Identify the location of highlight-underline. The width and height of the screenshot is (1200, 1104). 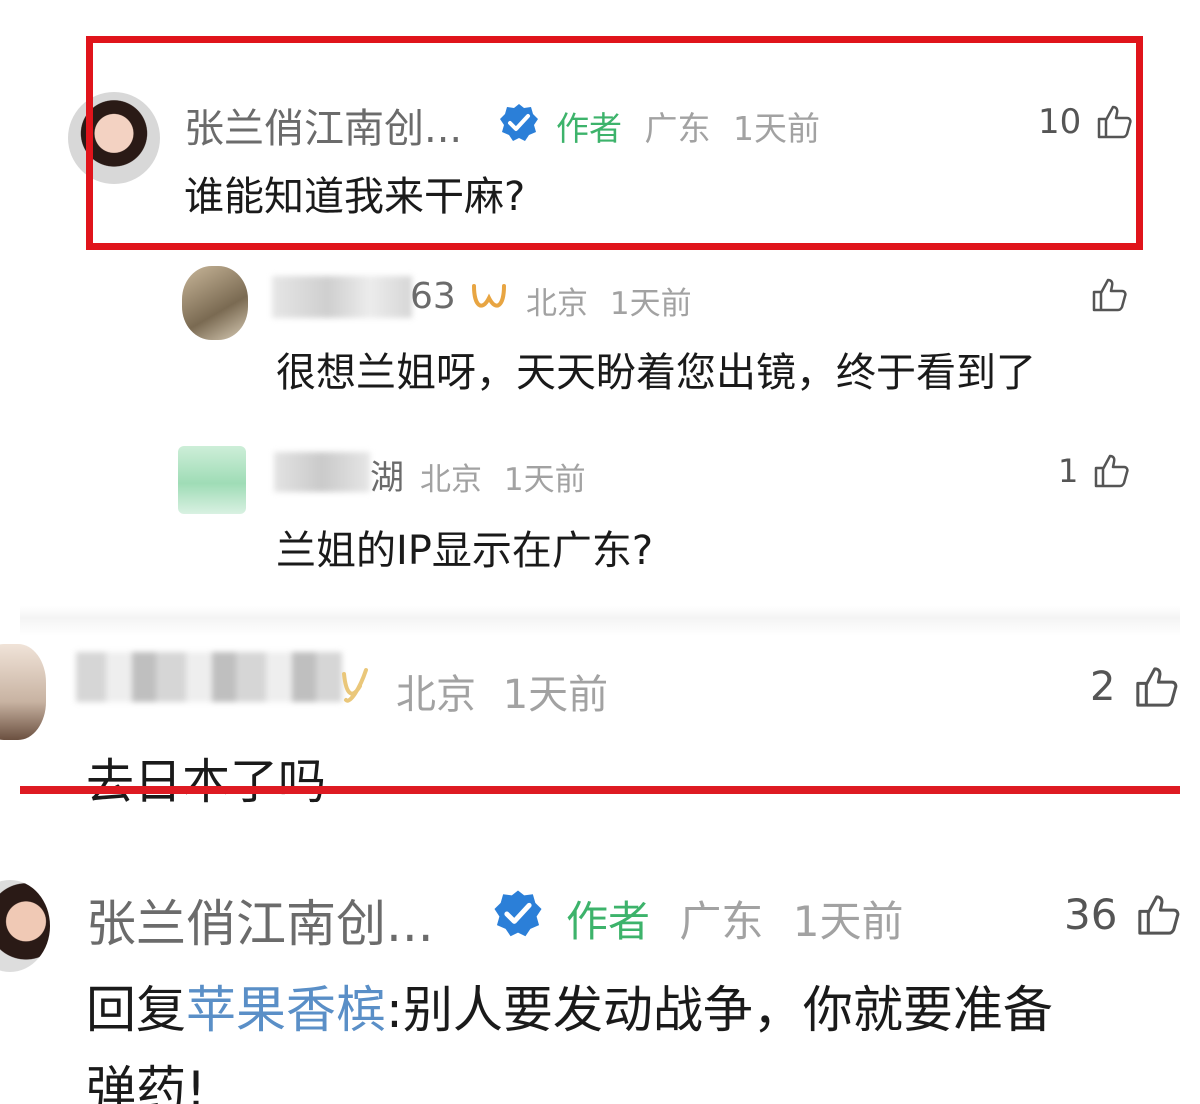
(600, 790).